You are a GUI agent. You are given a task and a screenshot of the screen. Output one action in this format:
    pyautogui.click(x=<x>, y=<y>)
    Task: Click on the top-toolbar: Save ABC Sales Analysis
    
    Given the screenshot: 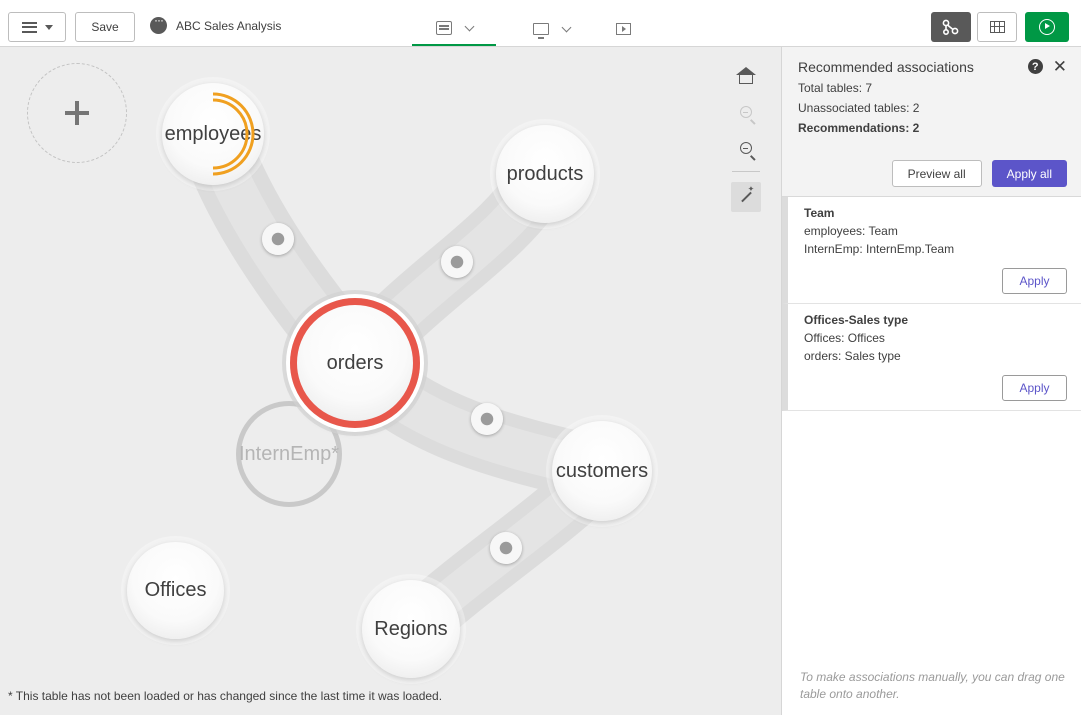 What is the action you would take?
    pyautogui.click(x=540, y=23)
    